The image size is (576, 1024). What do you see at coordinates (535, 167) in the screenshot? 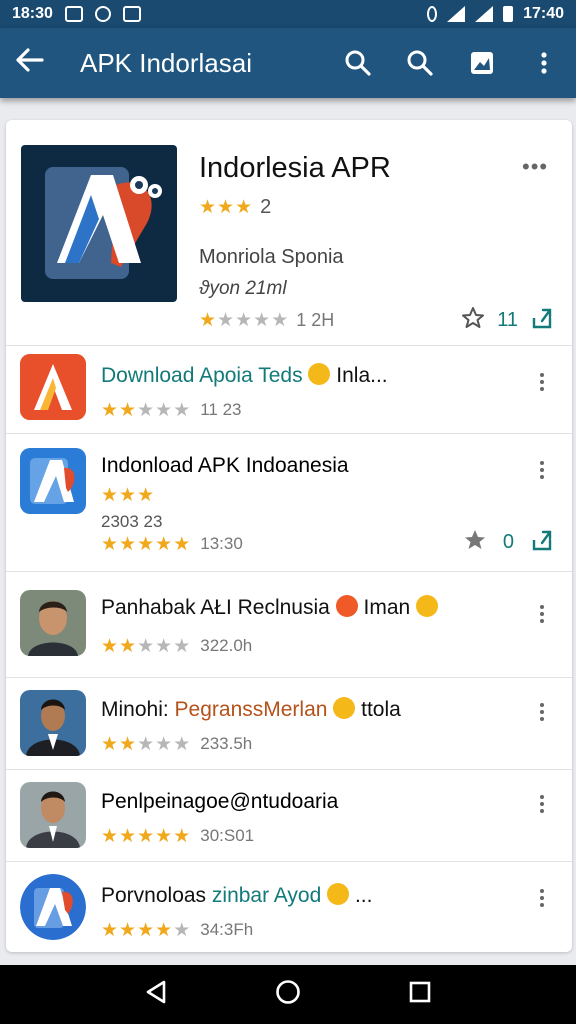
I see `featured-more-icon: •••` at bounding box center [535, 167].